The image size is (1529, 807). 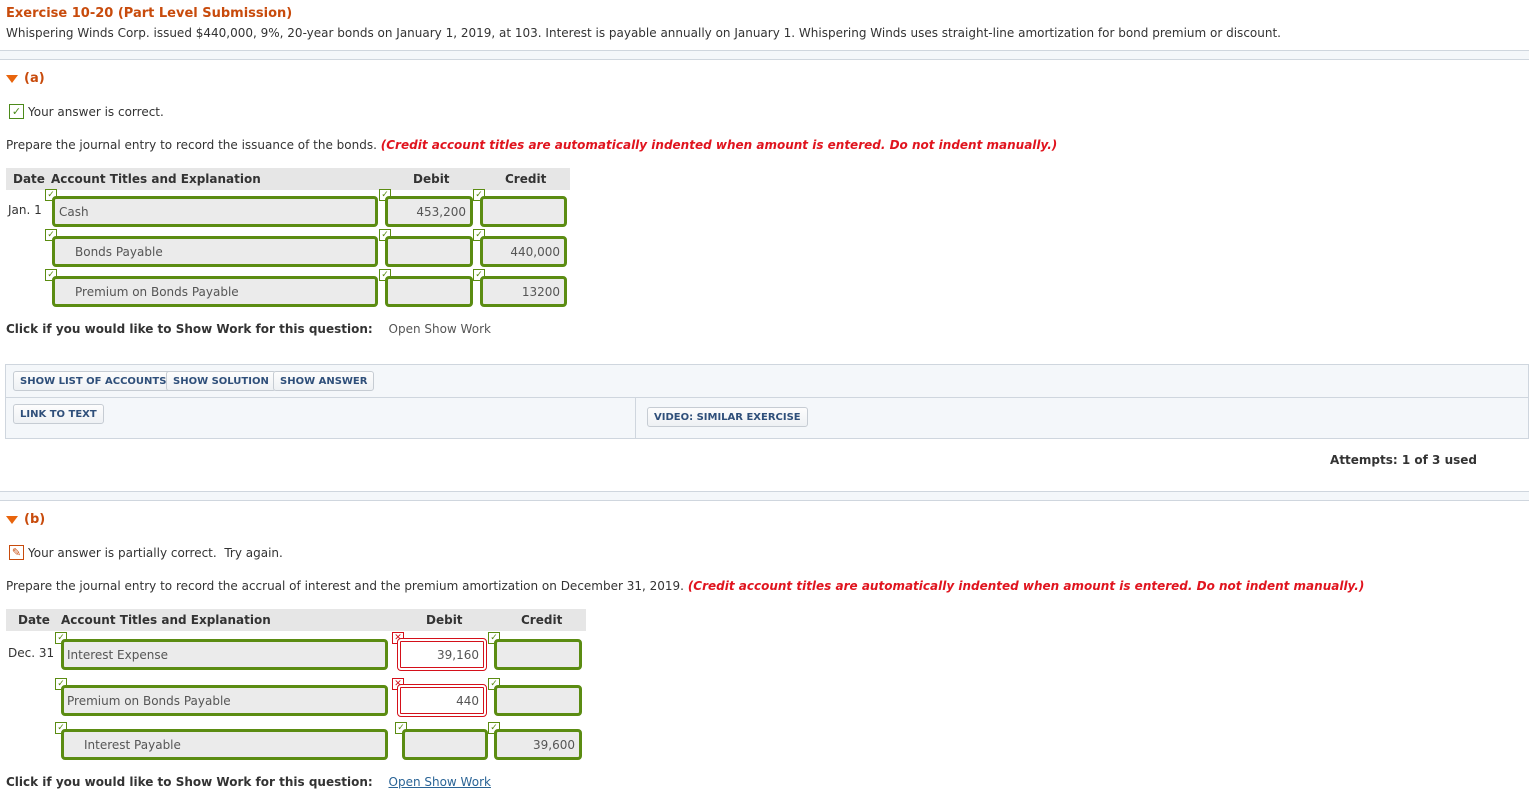 What do you see at coordinates (16, 111) in the screenshot?
I see `check-icon: ✓` at bounding box center [16, 111].